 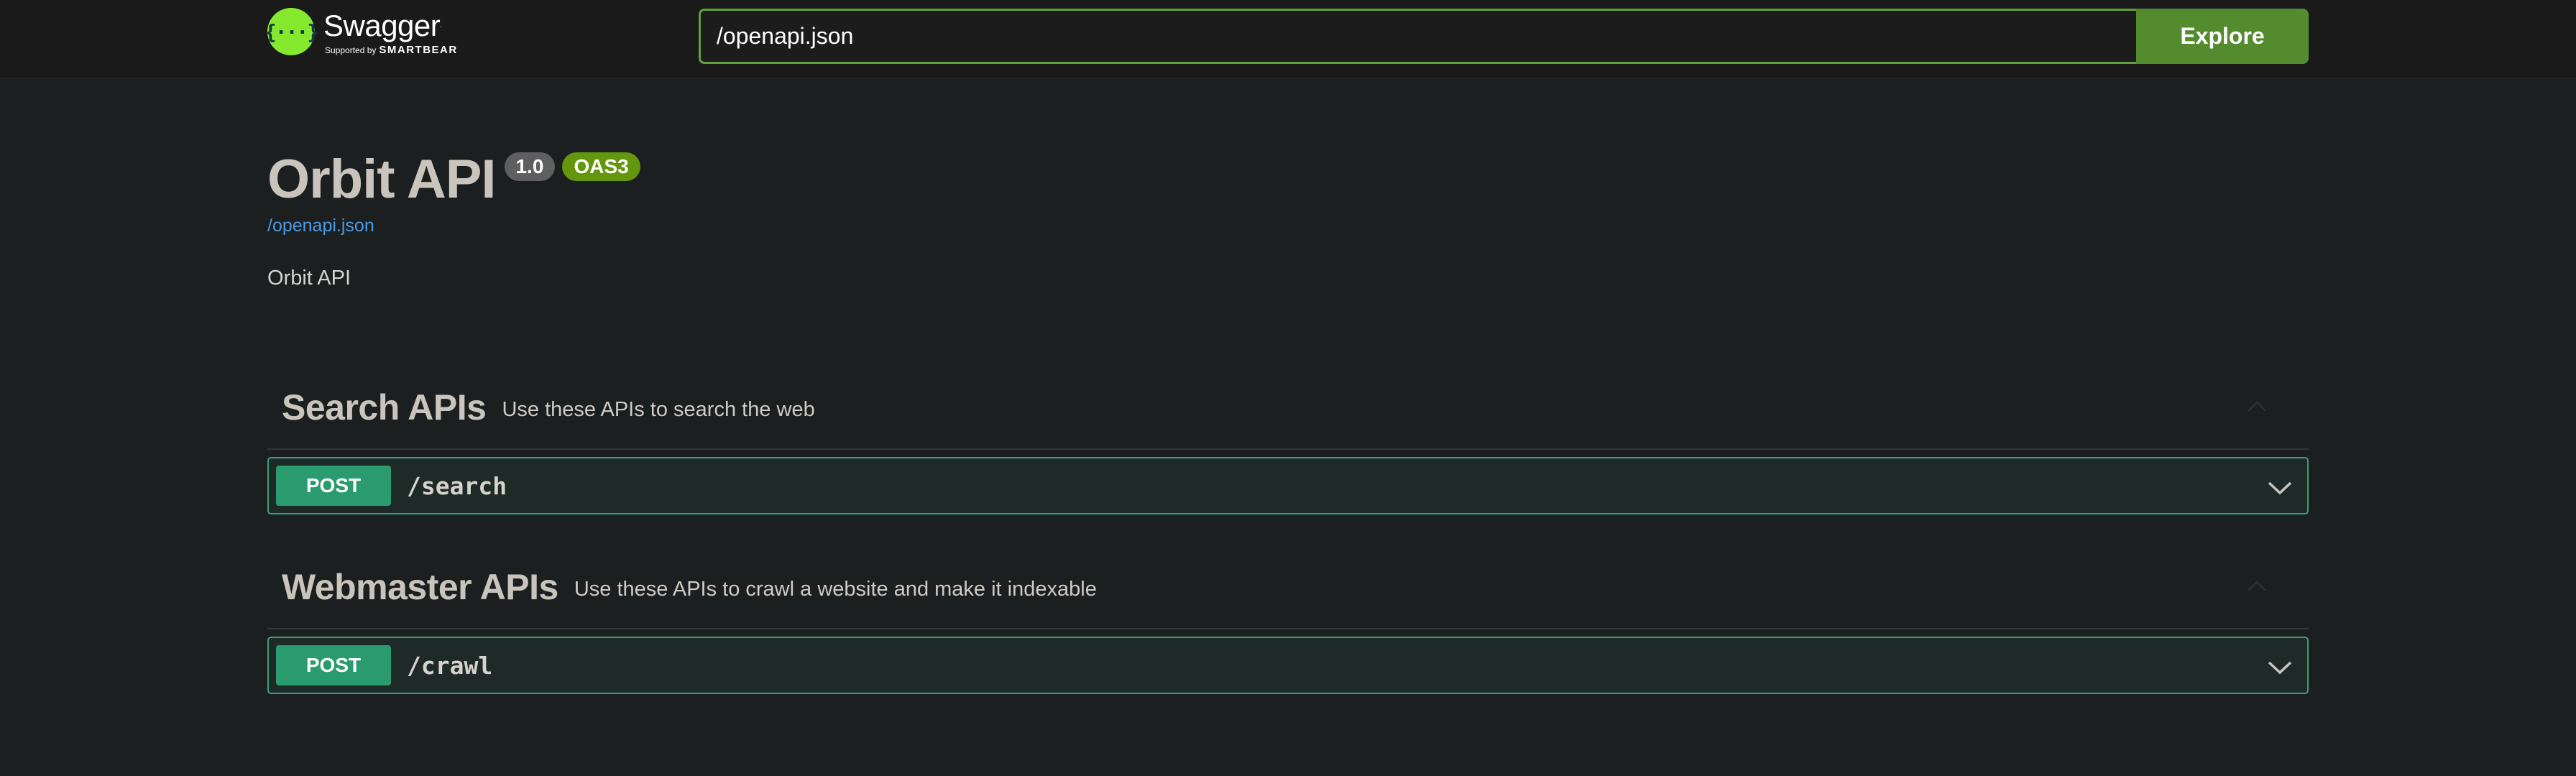 What do you see at coordinates (530, 166) in the screenshot?
I see `version-badge: 1.0` at bounding box center [530, 166].